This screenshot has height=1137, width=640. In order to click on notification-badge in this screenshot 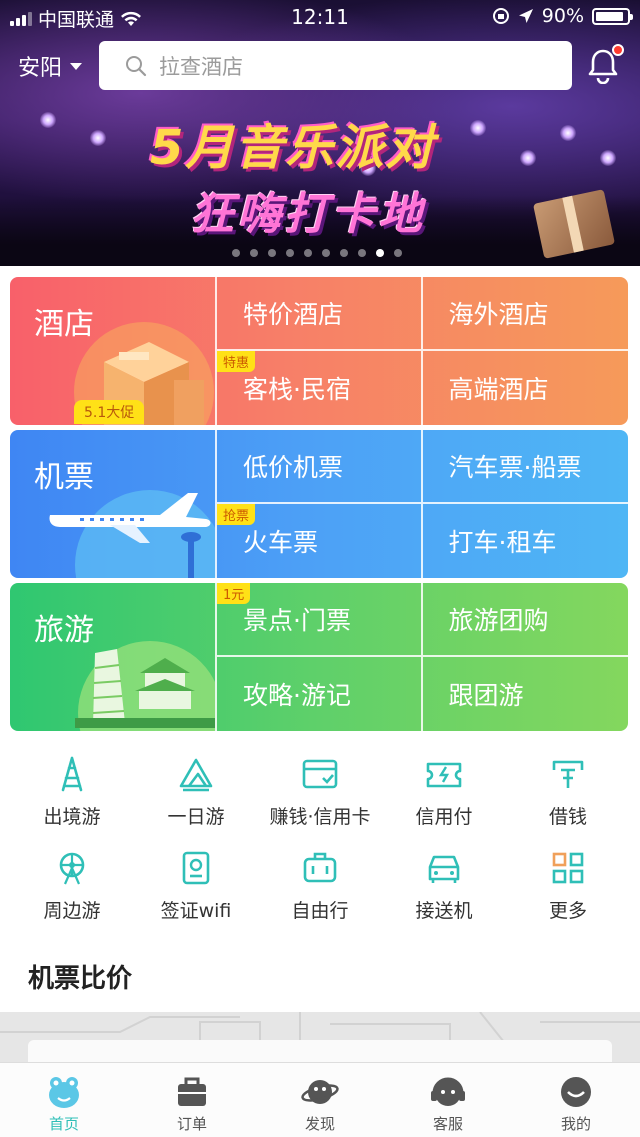, I will do `click(618, 50)`.